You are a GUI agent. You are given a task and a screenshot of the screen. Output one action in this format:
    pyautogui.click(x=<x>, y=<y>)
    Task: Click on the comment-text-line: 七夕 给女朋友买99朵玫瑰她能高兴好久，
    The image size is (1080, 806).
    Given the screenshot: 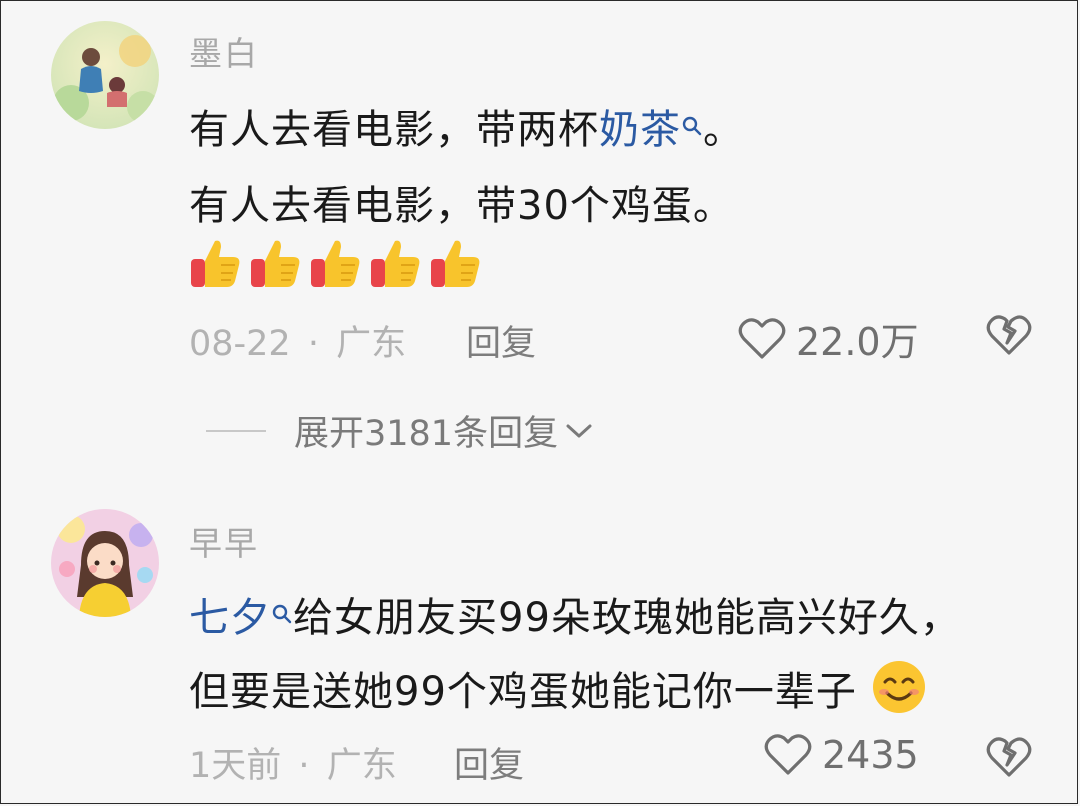 What is the action you would take?
    pyautogui.click(x=575, y=614)
    